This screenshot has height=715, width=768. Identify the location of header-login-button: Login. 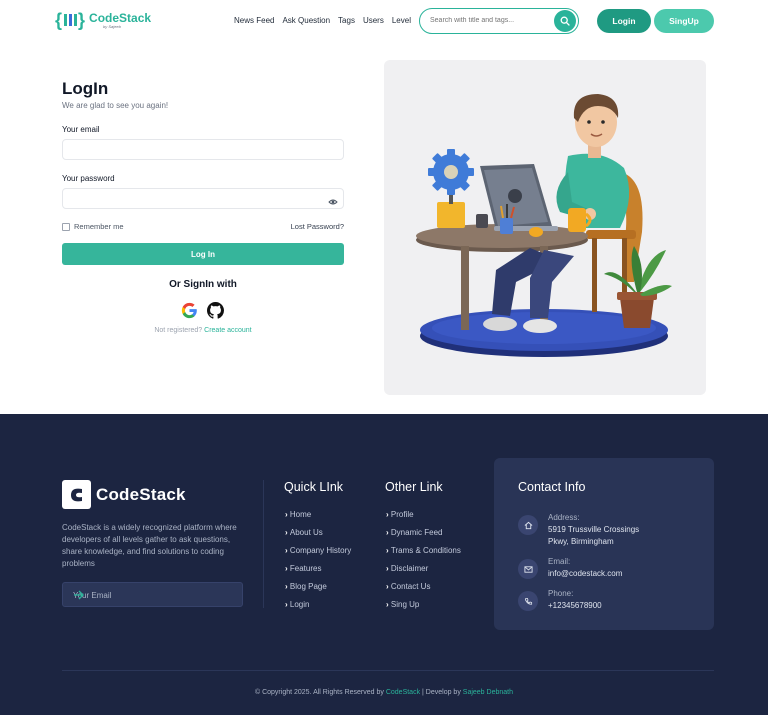
(624, 21).